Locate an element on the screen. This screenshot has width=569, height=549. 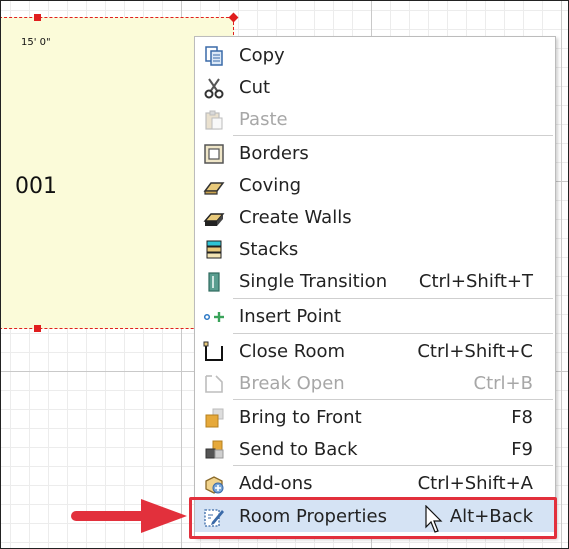
insert-point-icon is located at coordinates (214, 317).